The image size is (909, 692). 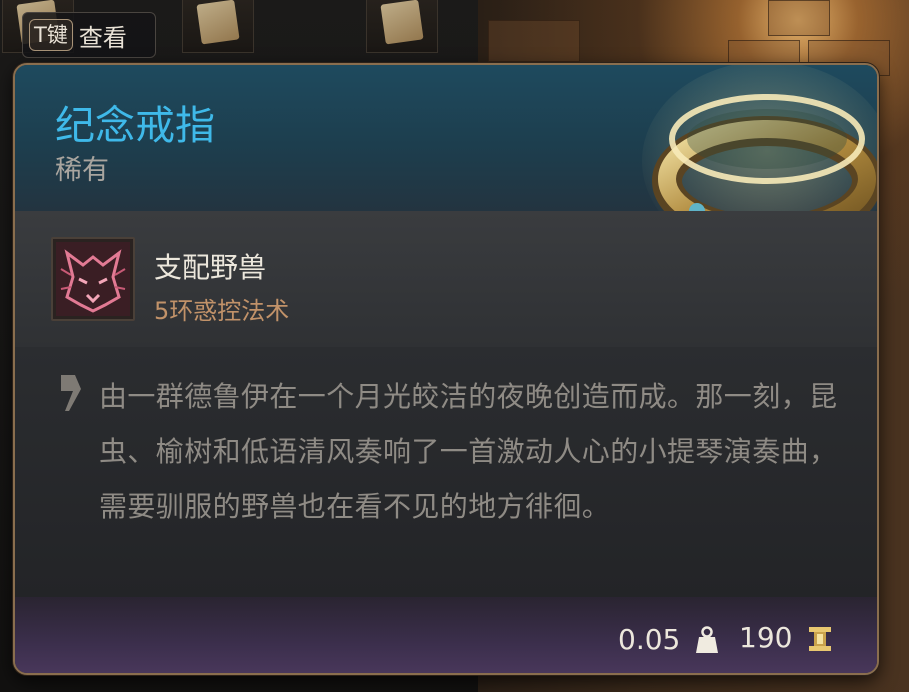 I want to click on weight-icon, so click(x=707, y=639).